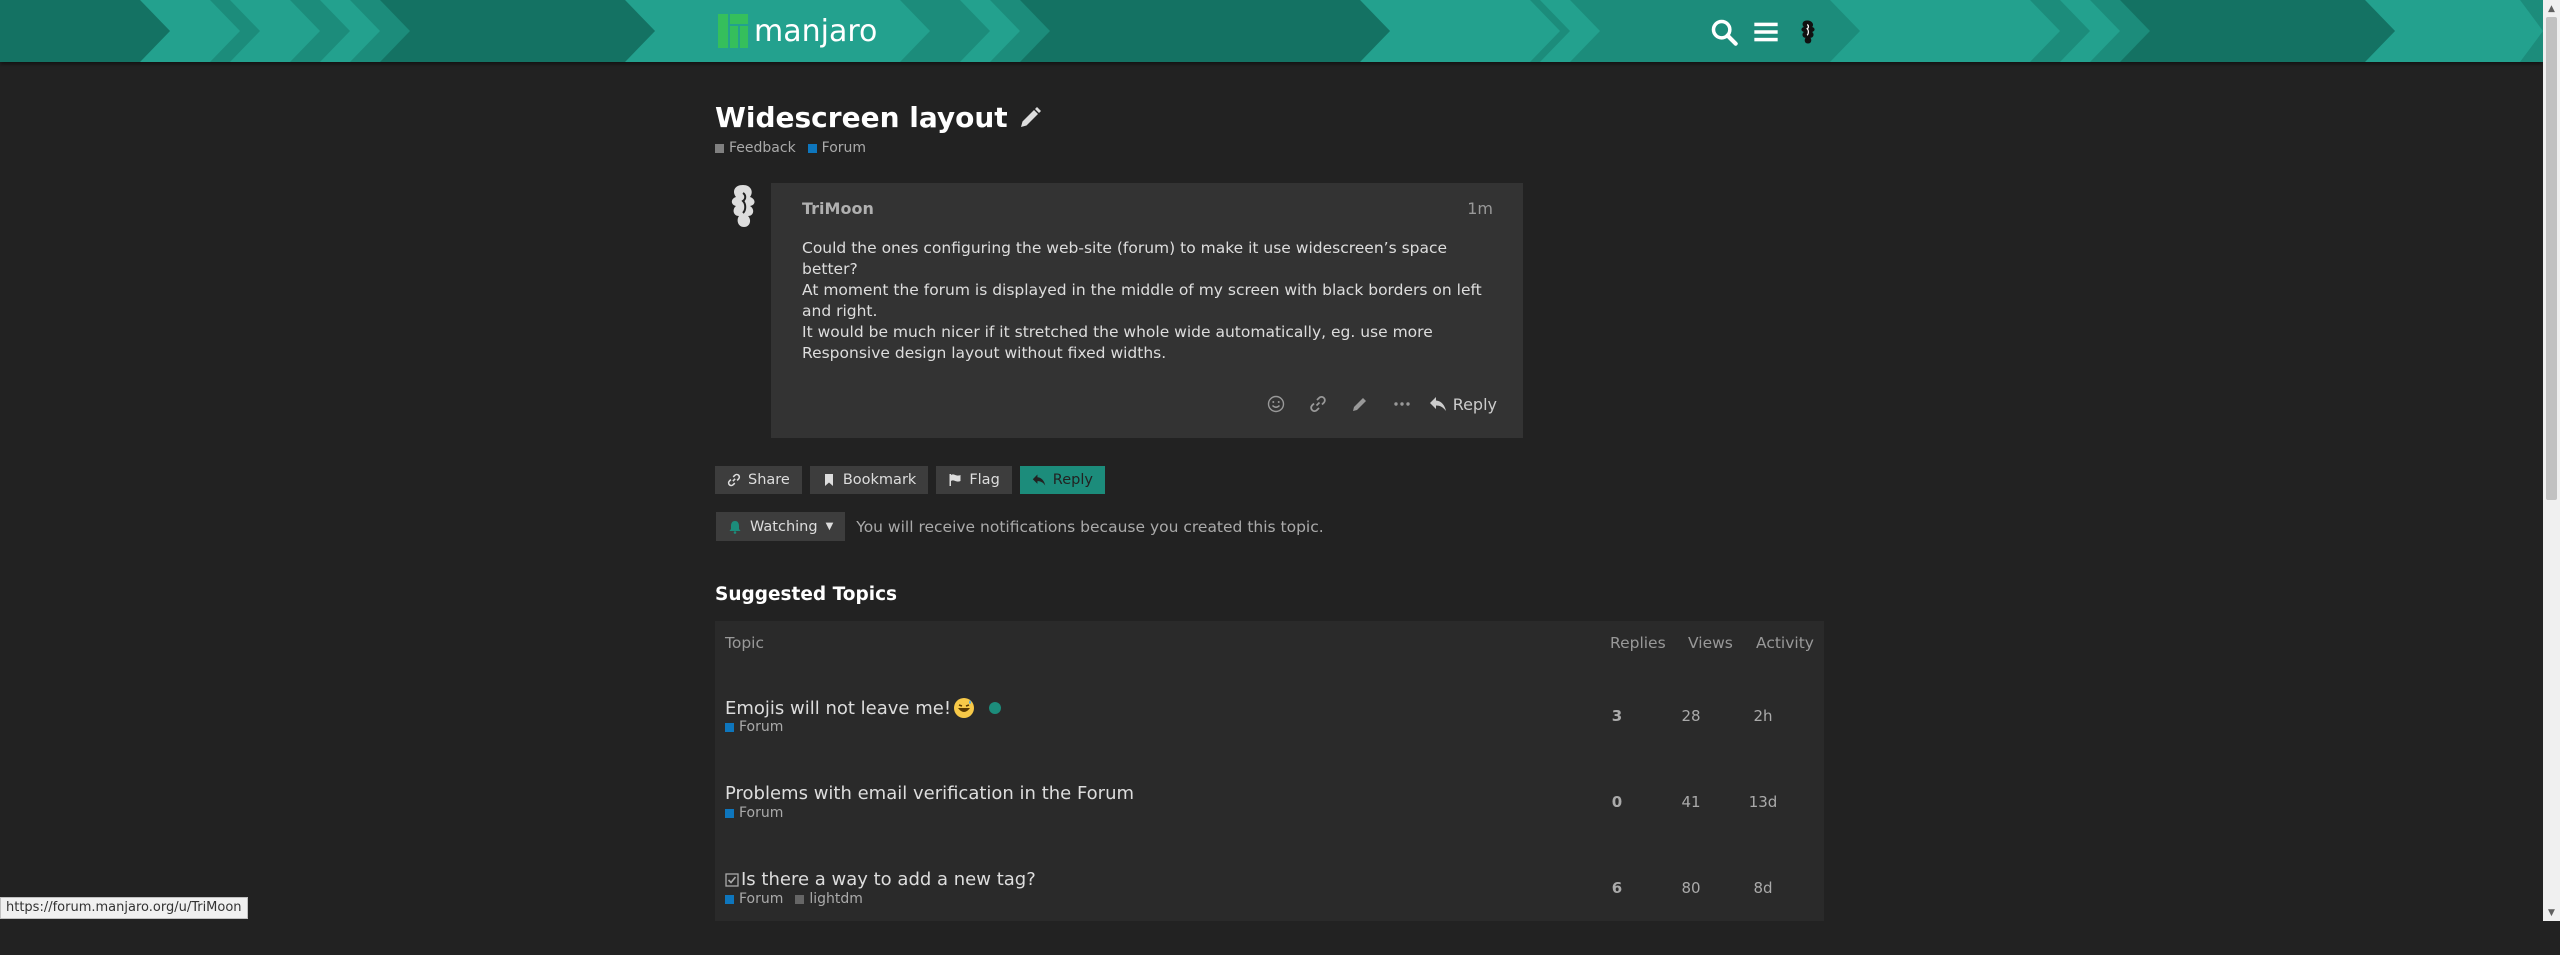 This screenshot has height=955, width=2560. Describe the element at coordinates (1480, 208) in the screenshot. I see `post-timestamp: 1m` at that location.